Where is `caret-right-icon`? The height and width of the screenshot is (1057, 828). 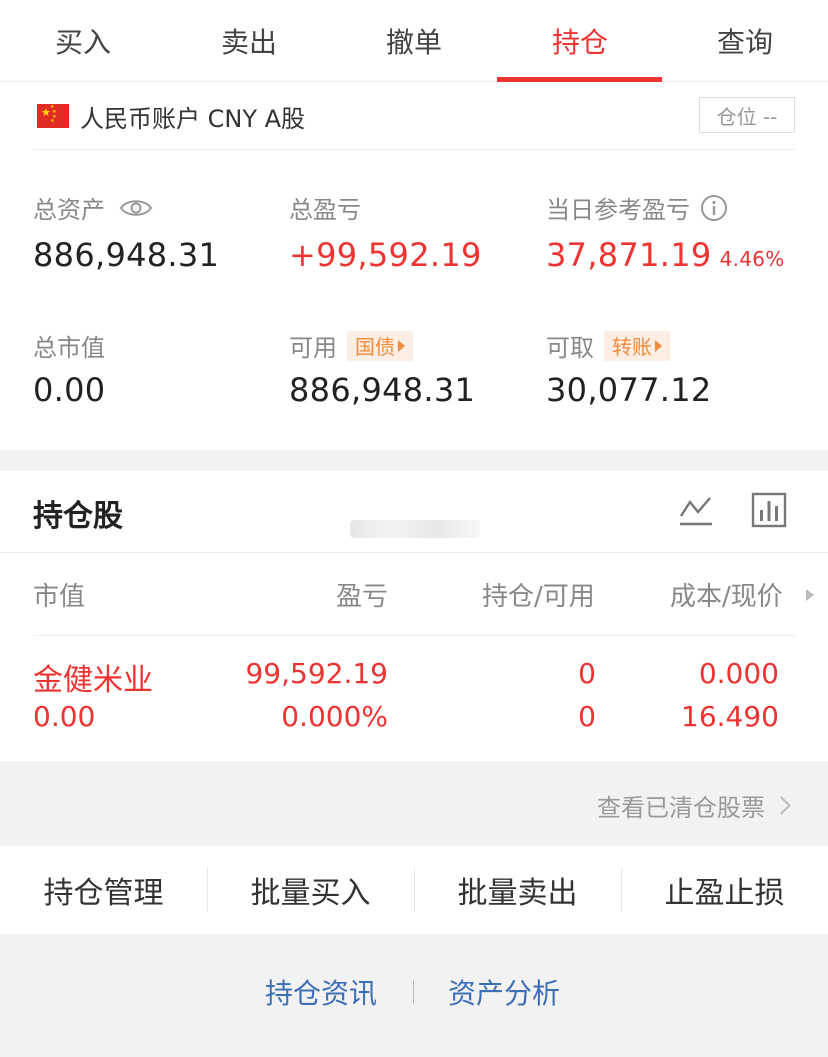
caret-right-icon is located at coordinates (810, 595).